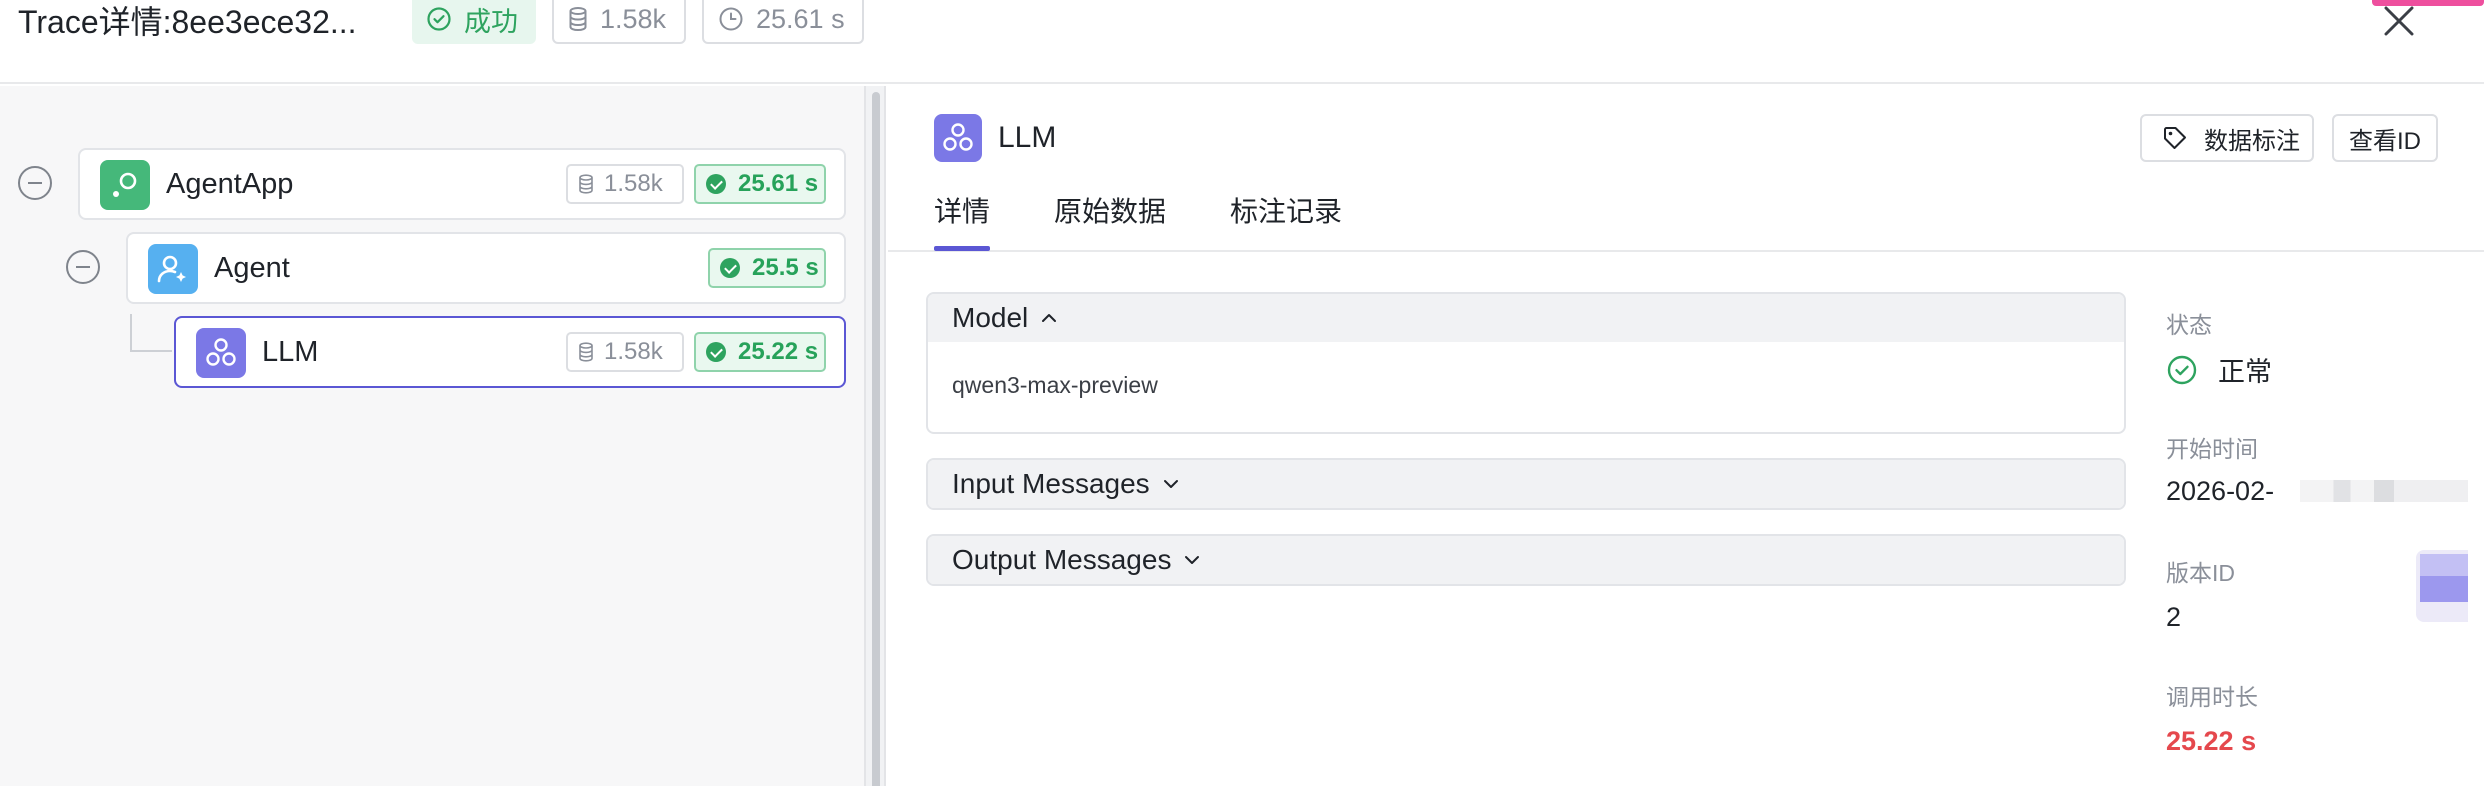 Image resolution: width=2484 pixels, height=786 pixels. Describe the element at coordinates (1242, 42) in the screenshot. I see `drawer-header: Trace详情:8ee3ece32... 成功 1.58k 25.61 s` at that location.